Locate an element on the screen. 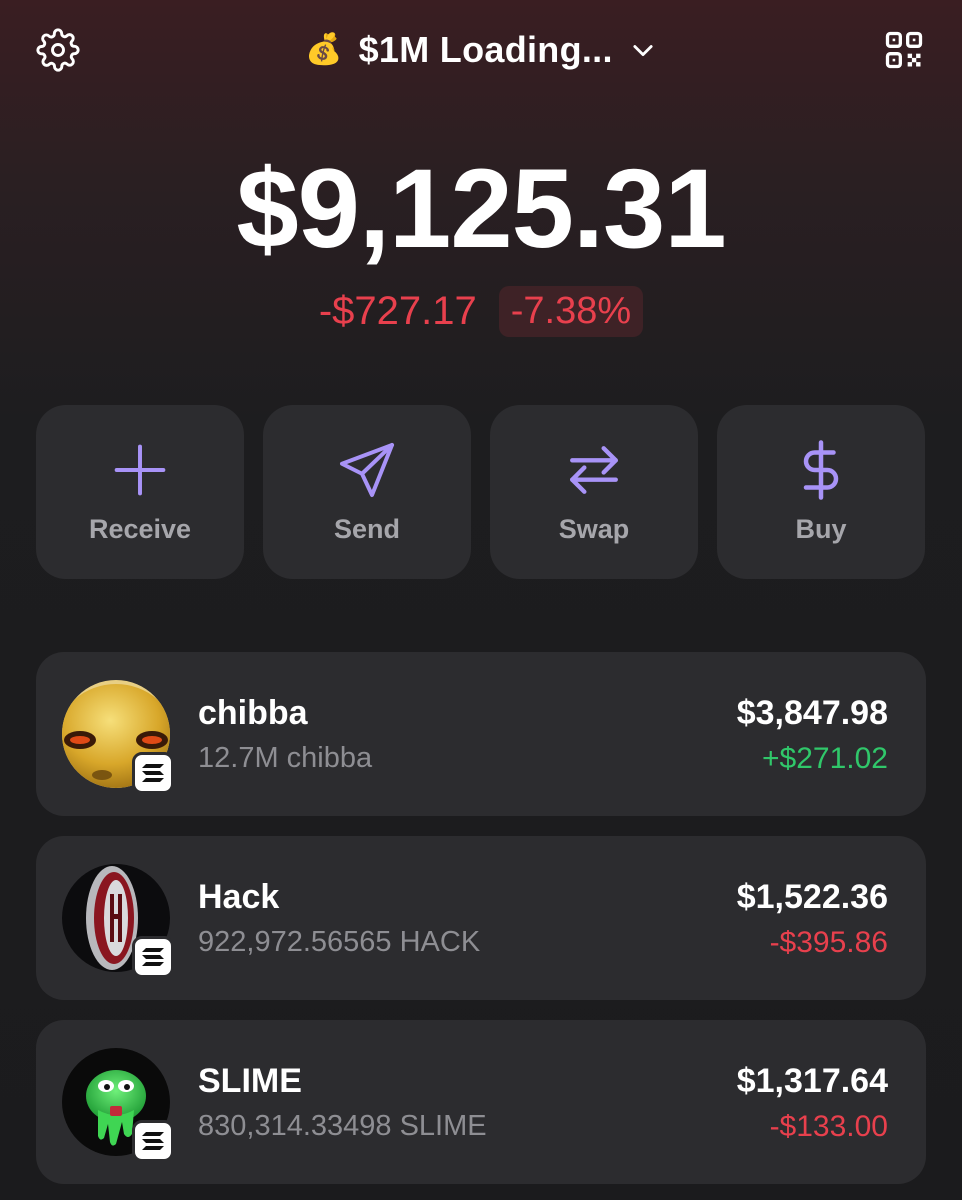  buy-button: Buy is located at coordinates (821, 492).